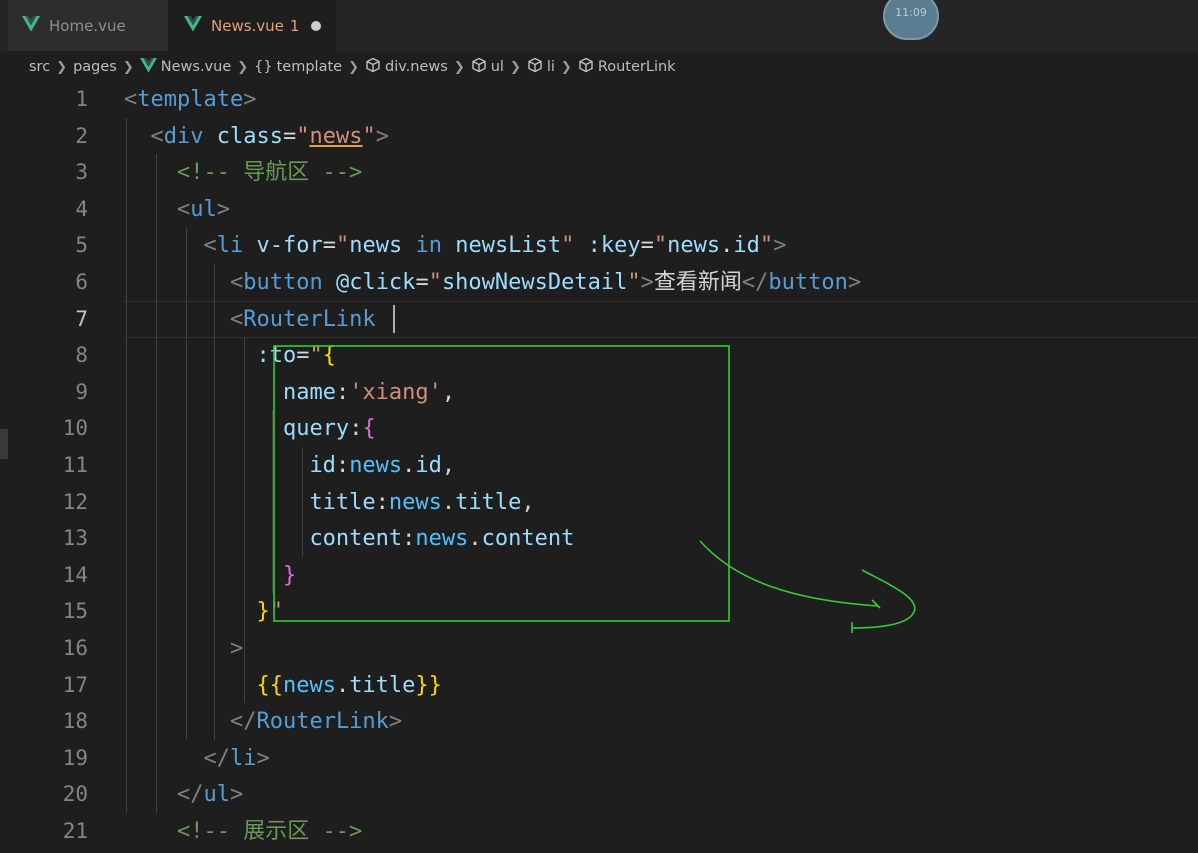 The image size is (1198, 853). I want to click on code-text: <ul>, so click(177, 209).